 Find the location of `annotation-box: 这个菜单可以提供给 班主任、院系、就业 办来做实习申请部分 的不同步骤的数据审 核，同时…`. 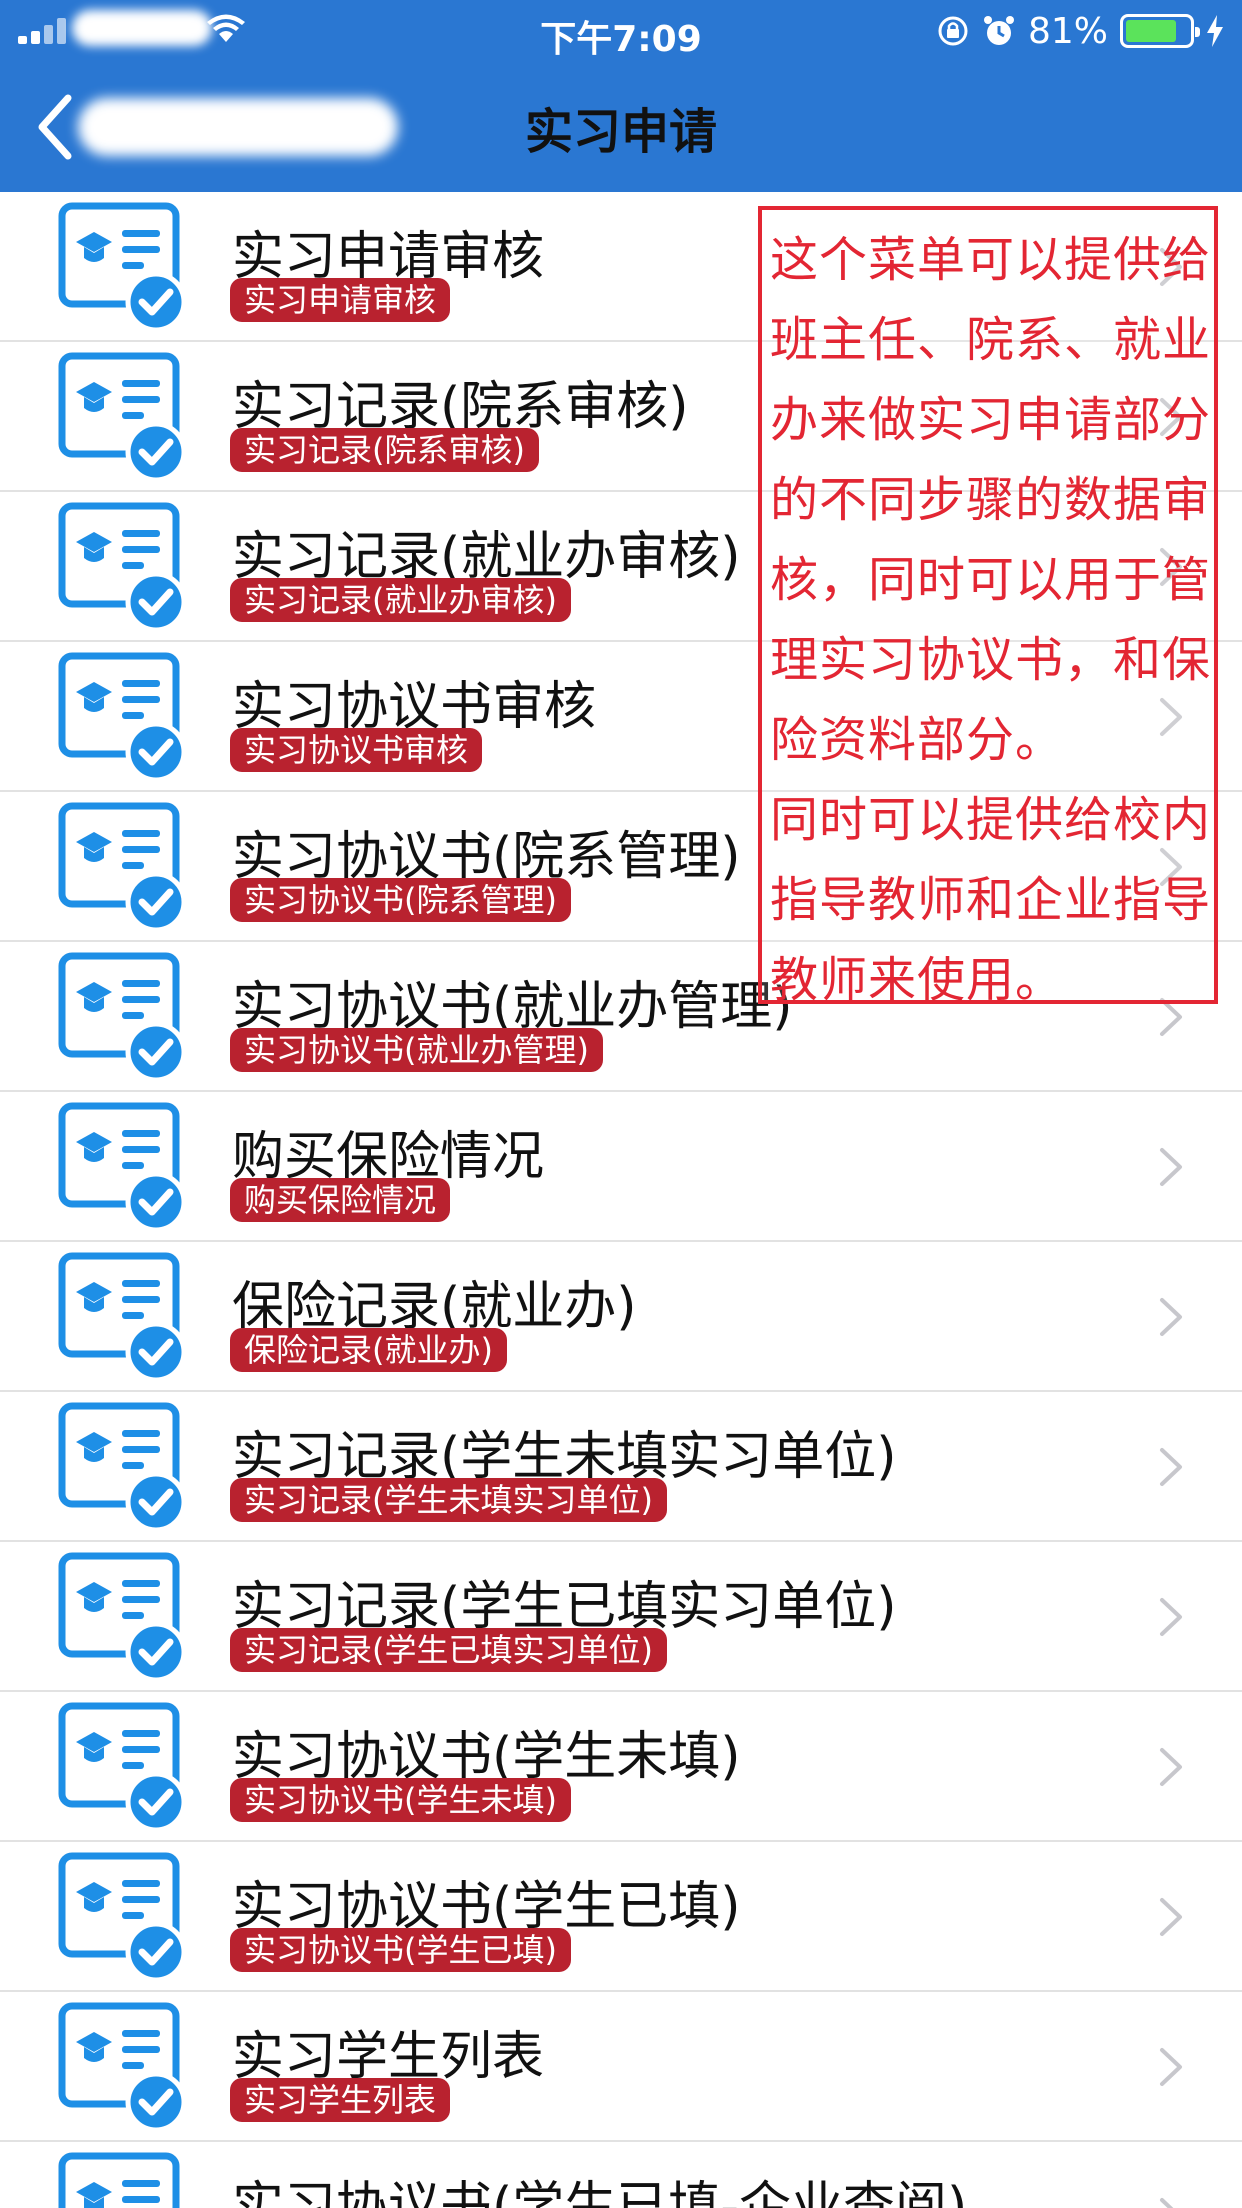

annotation-box: 这个菜单可以提供给 班主任、院系、就业 办来做实习申请部分 的不同步骤的数据审 核，同时… is located at coordinates (988, 607).